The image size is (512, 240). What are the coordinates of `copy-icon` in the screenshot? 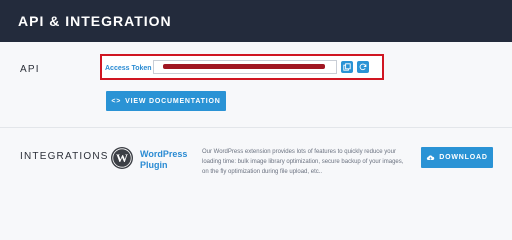 It's located at (347, 67).